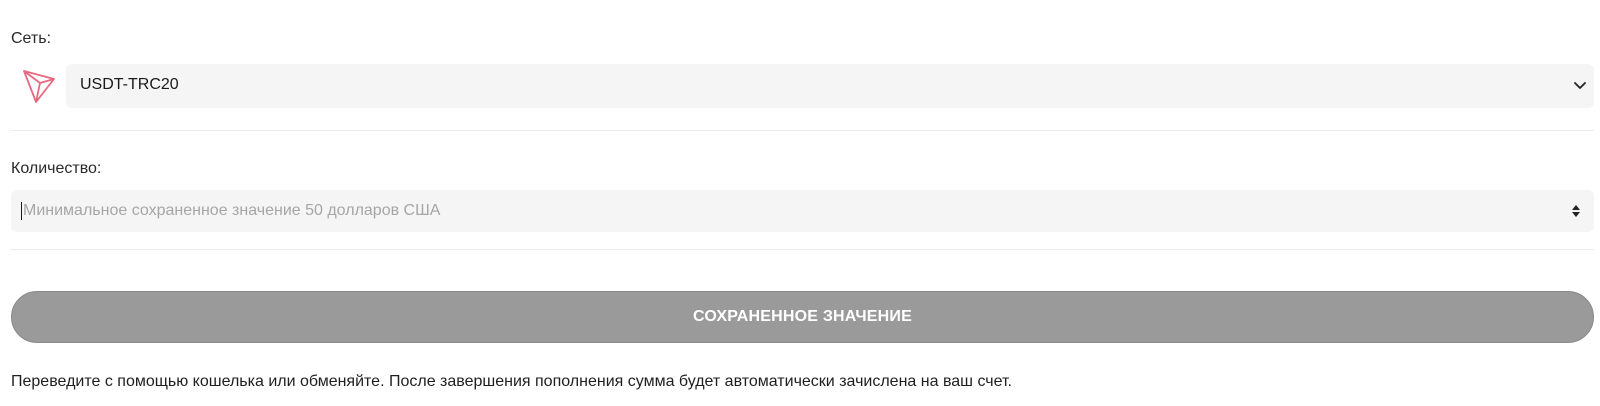 This screenshot has width=1600, height=406. I want to click on network-row: USDT-TRC20, so click(802, 86).